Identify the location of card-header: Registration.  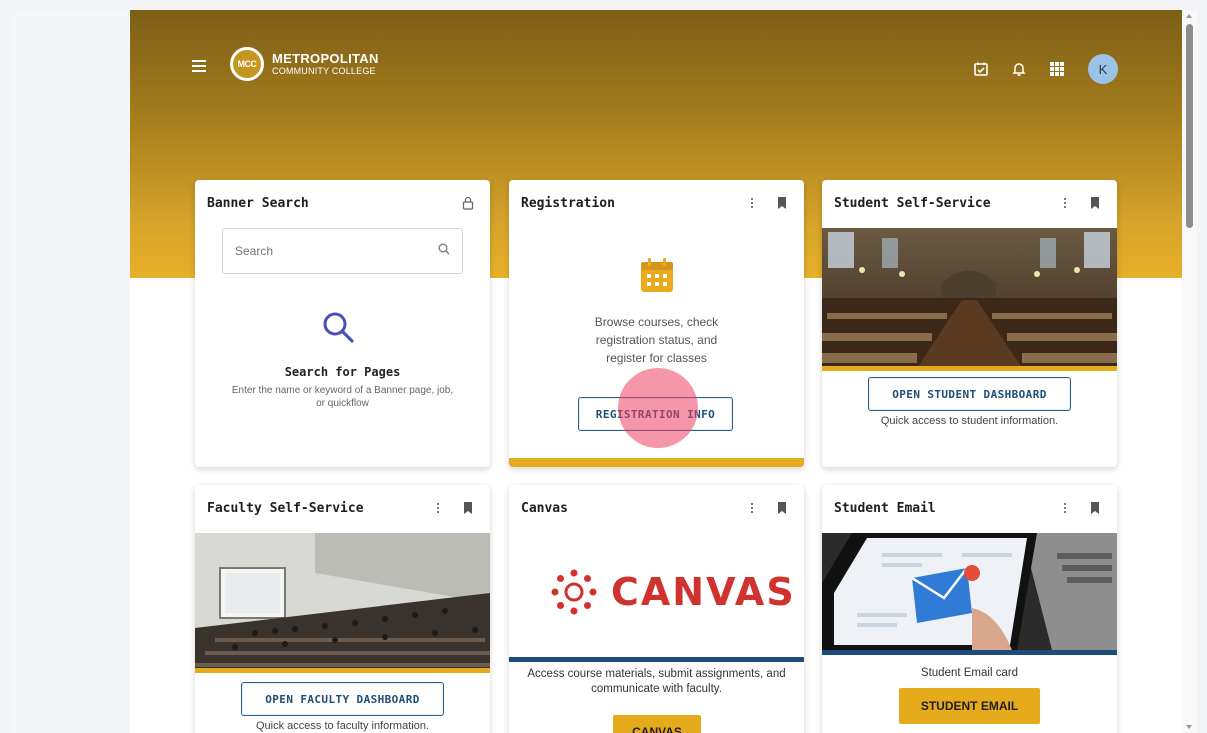
(656, 203).